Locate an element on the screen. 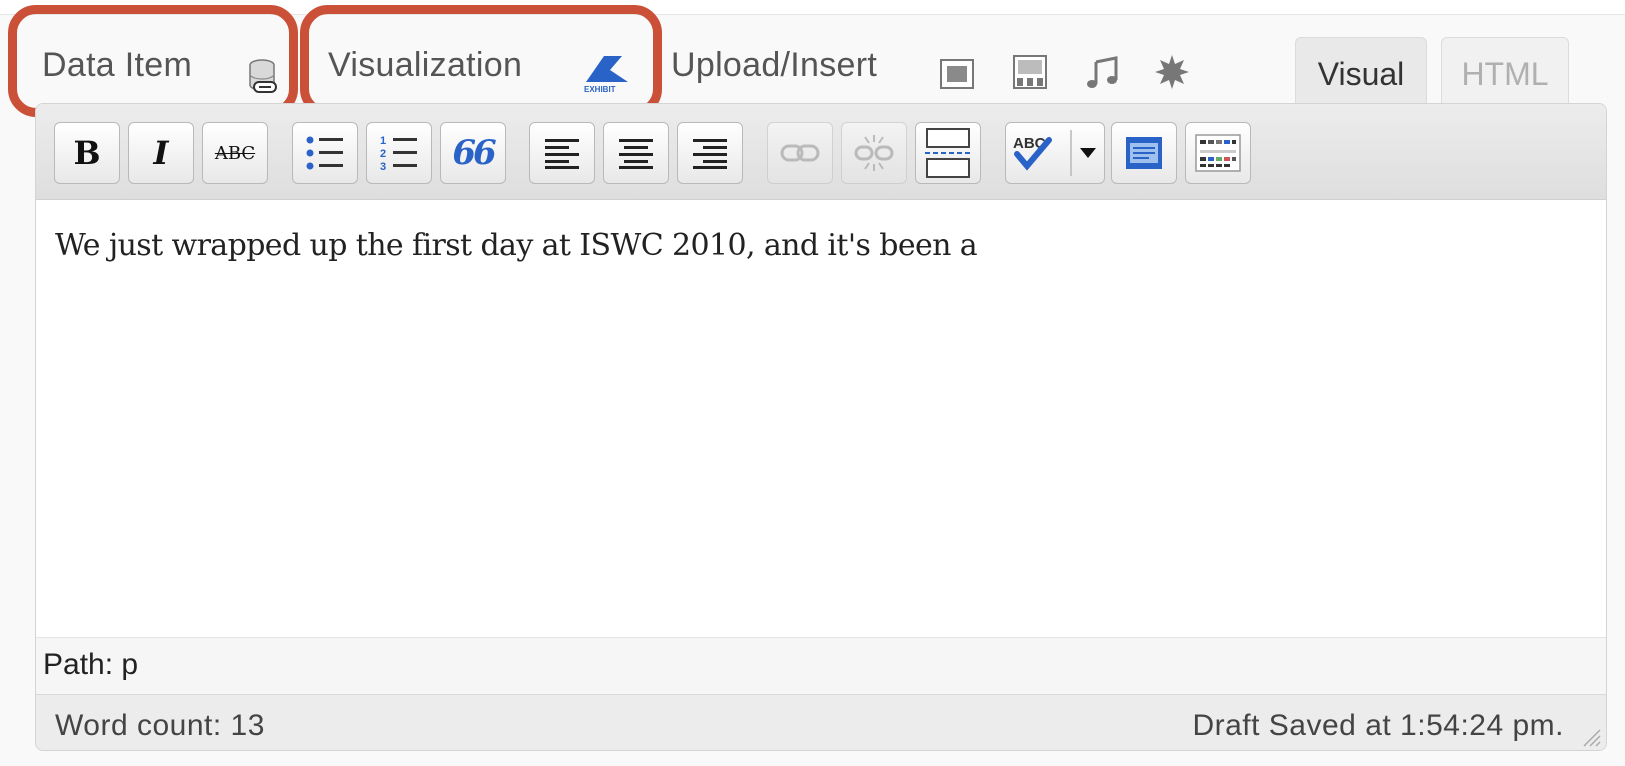 The width and height of the screenshot is (1625, 766). more-break-icon is located at coordinates (948, 153).